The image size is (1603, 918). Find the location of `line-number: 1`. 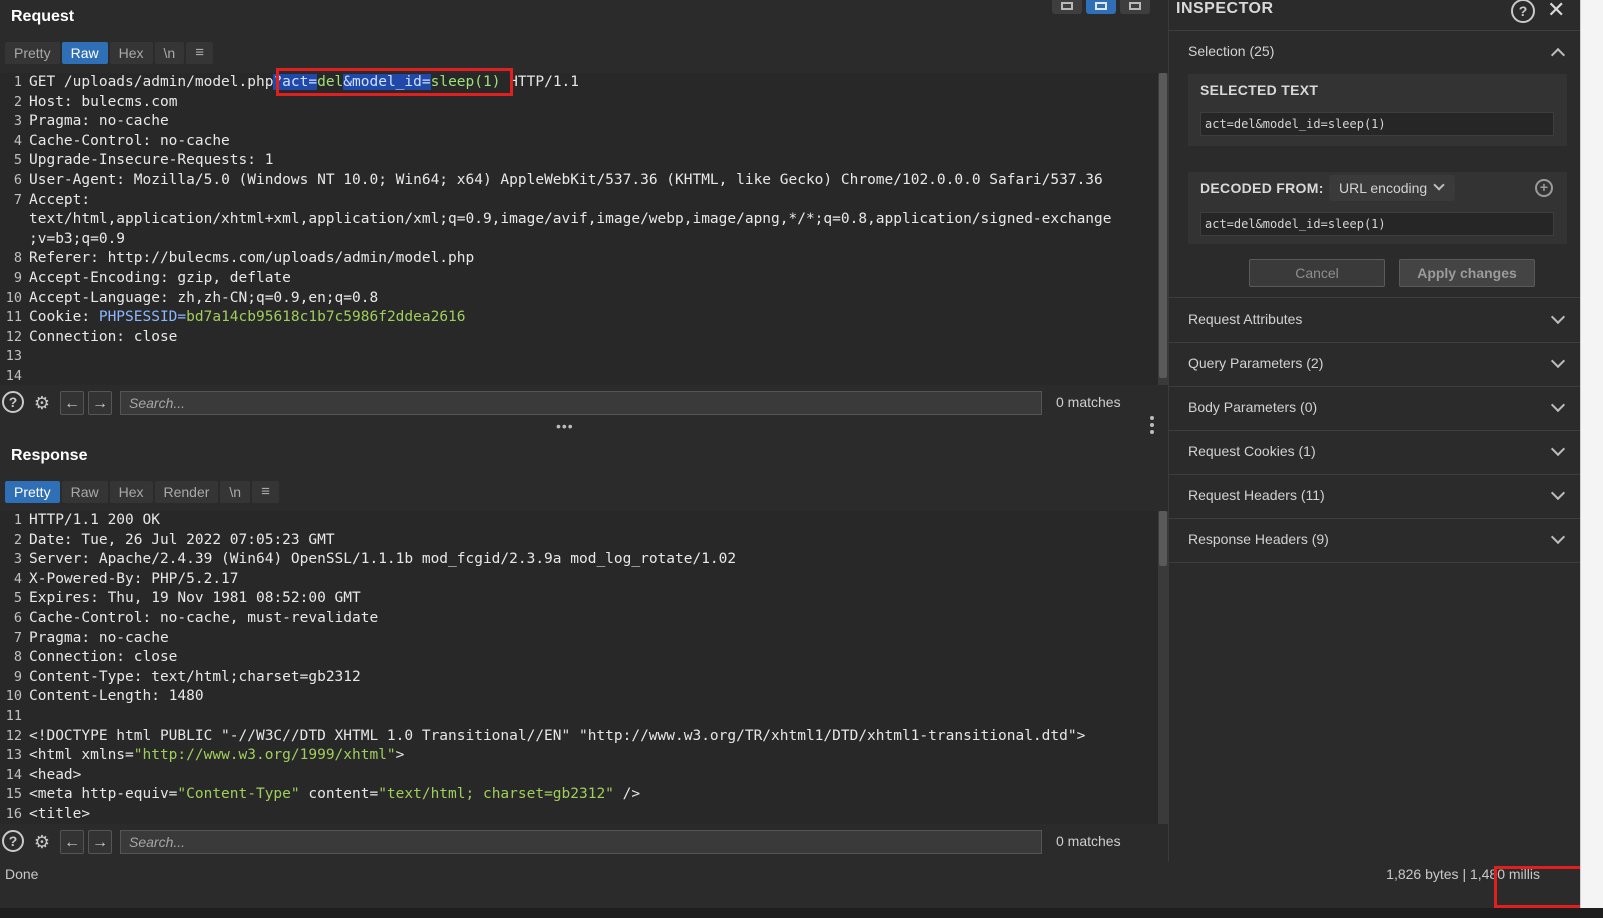

line-number: 1 is located at coordinates (17, 82).